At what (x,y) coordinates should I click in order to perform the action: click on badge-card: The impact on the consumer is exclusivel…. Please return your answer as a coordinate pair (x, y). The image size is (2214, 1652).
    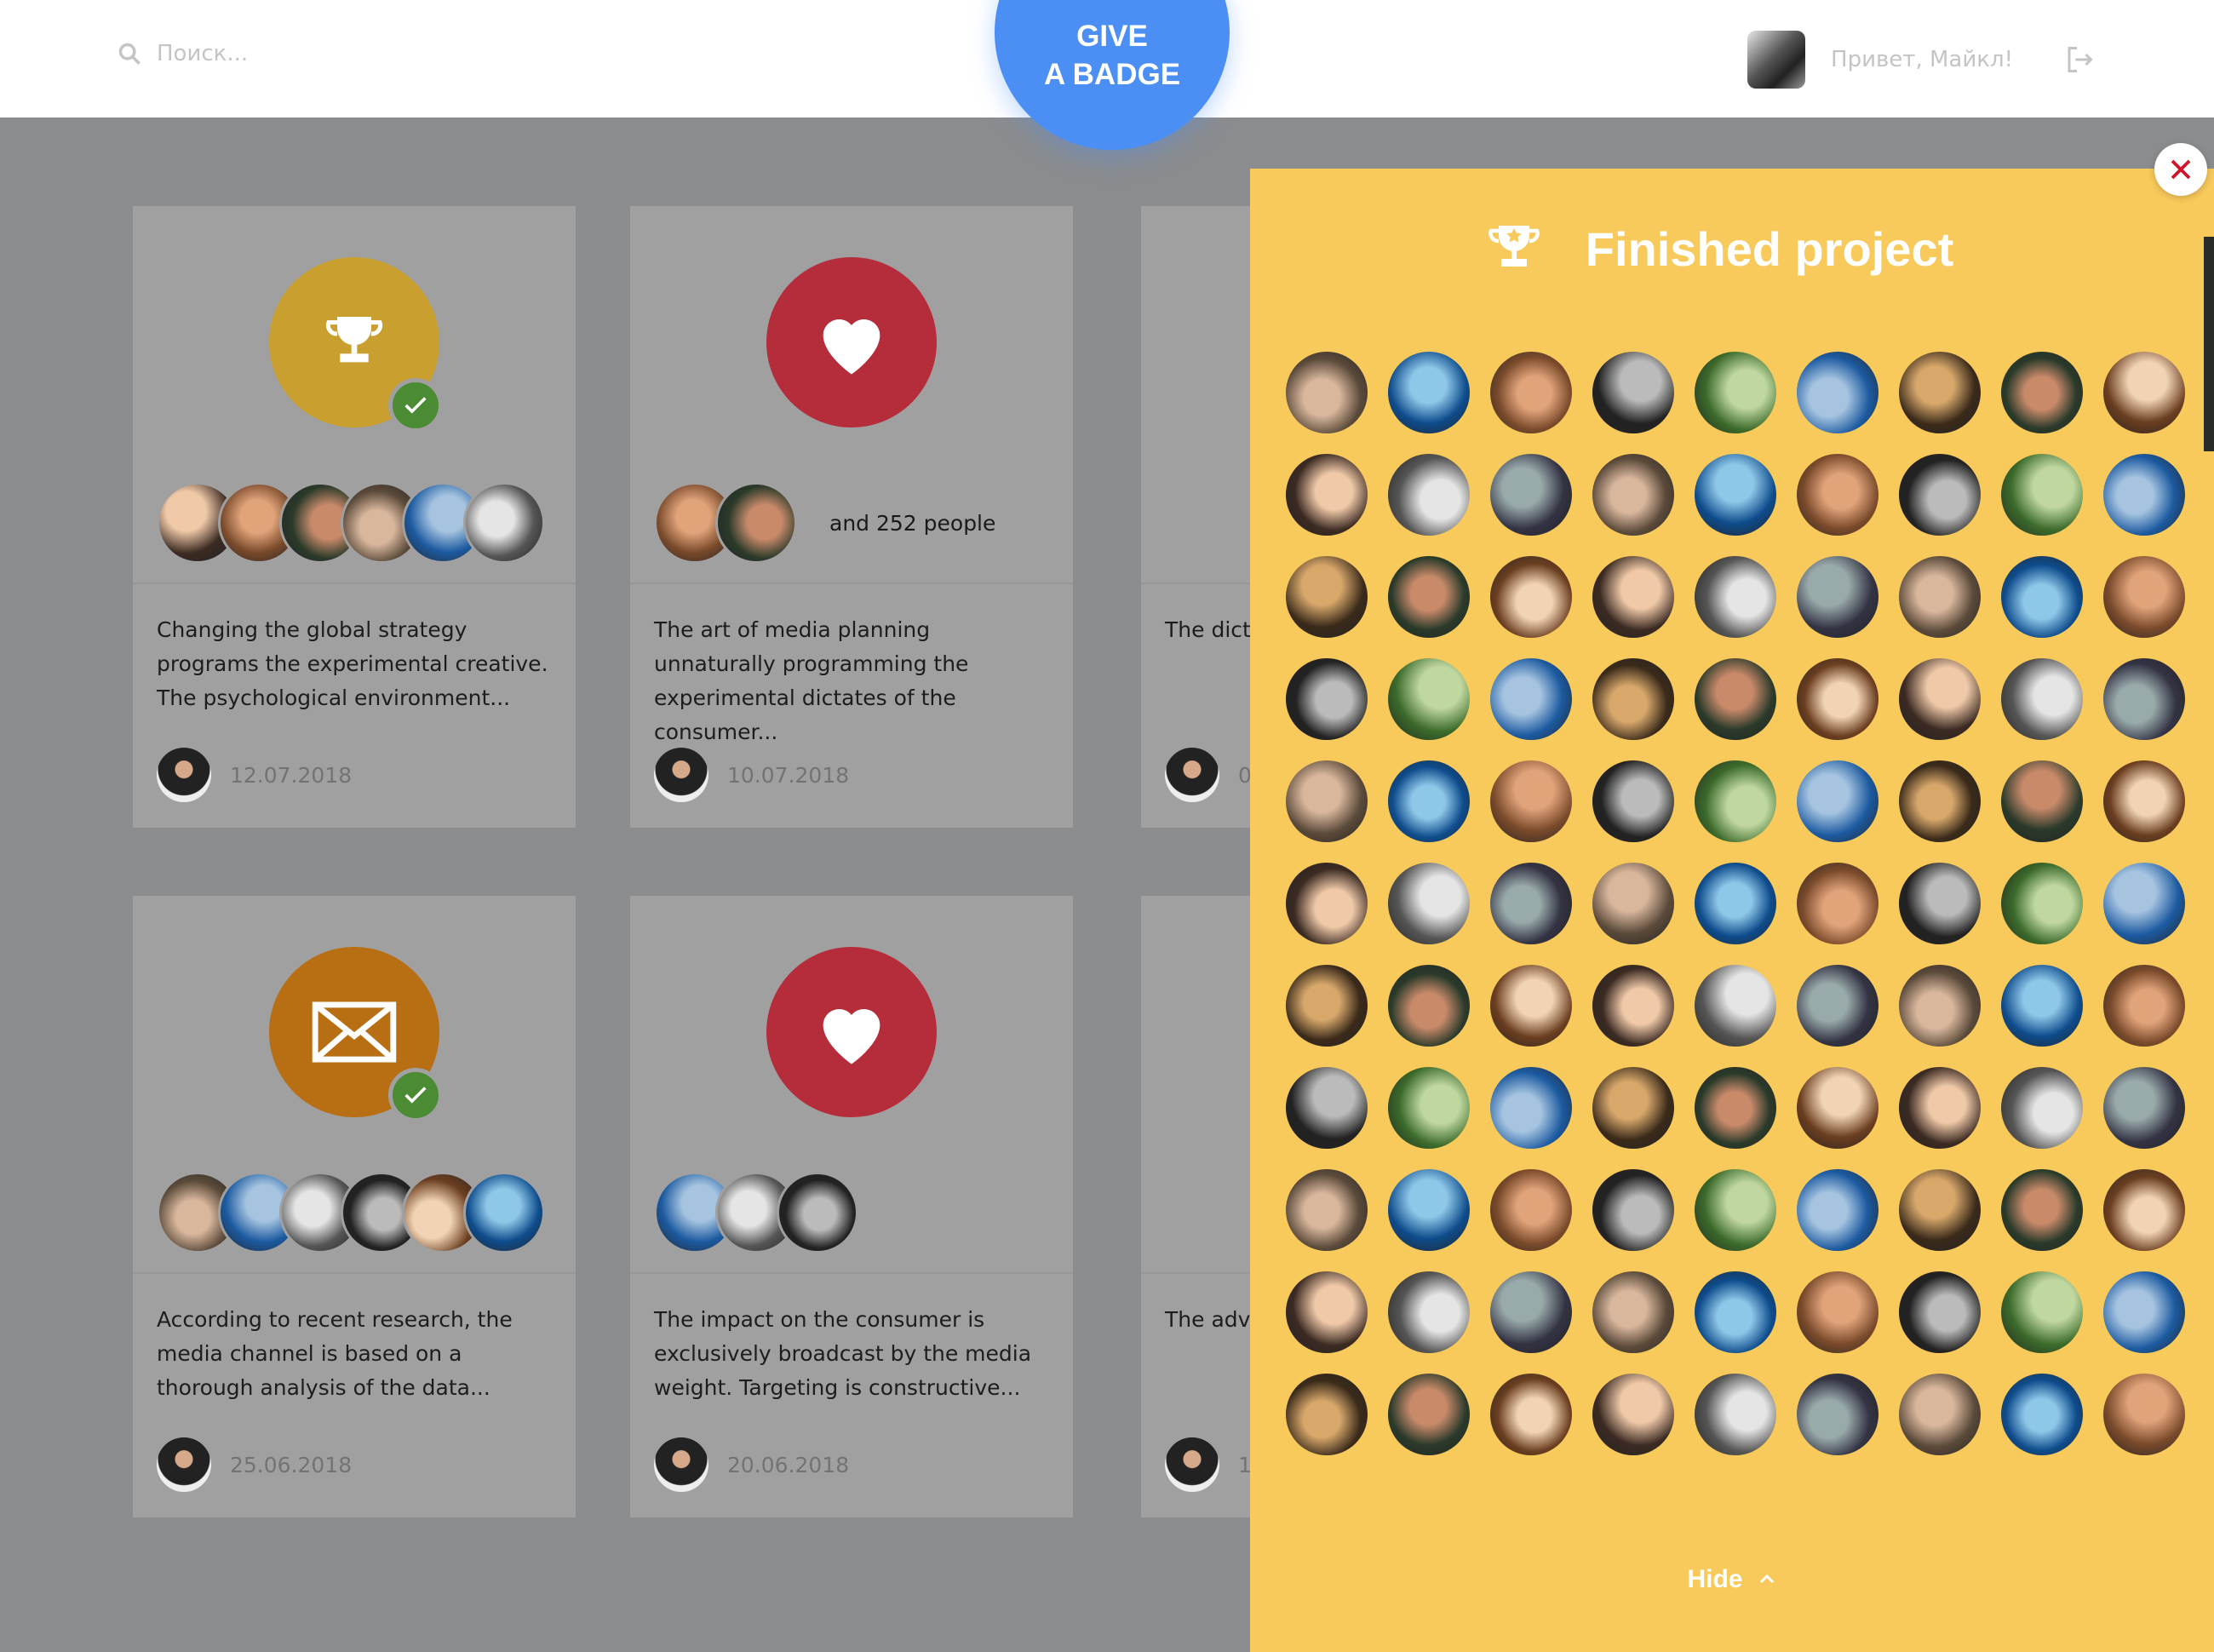
    Looking at the image, I should click on (852, 1206).